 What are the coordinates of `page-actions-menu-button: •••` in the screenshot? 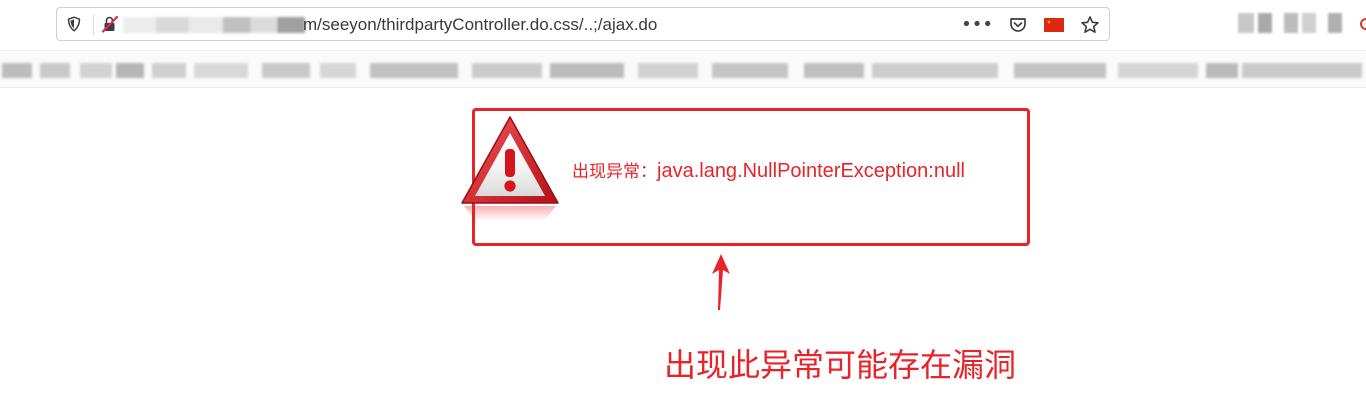 It's located at (977, 25).